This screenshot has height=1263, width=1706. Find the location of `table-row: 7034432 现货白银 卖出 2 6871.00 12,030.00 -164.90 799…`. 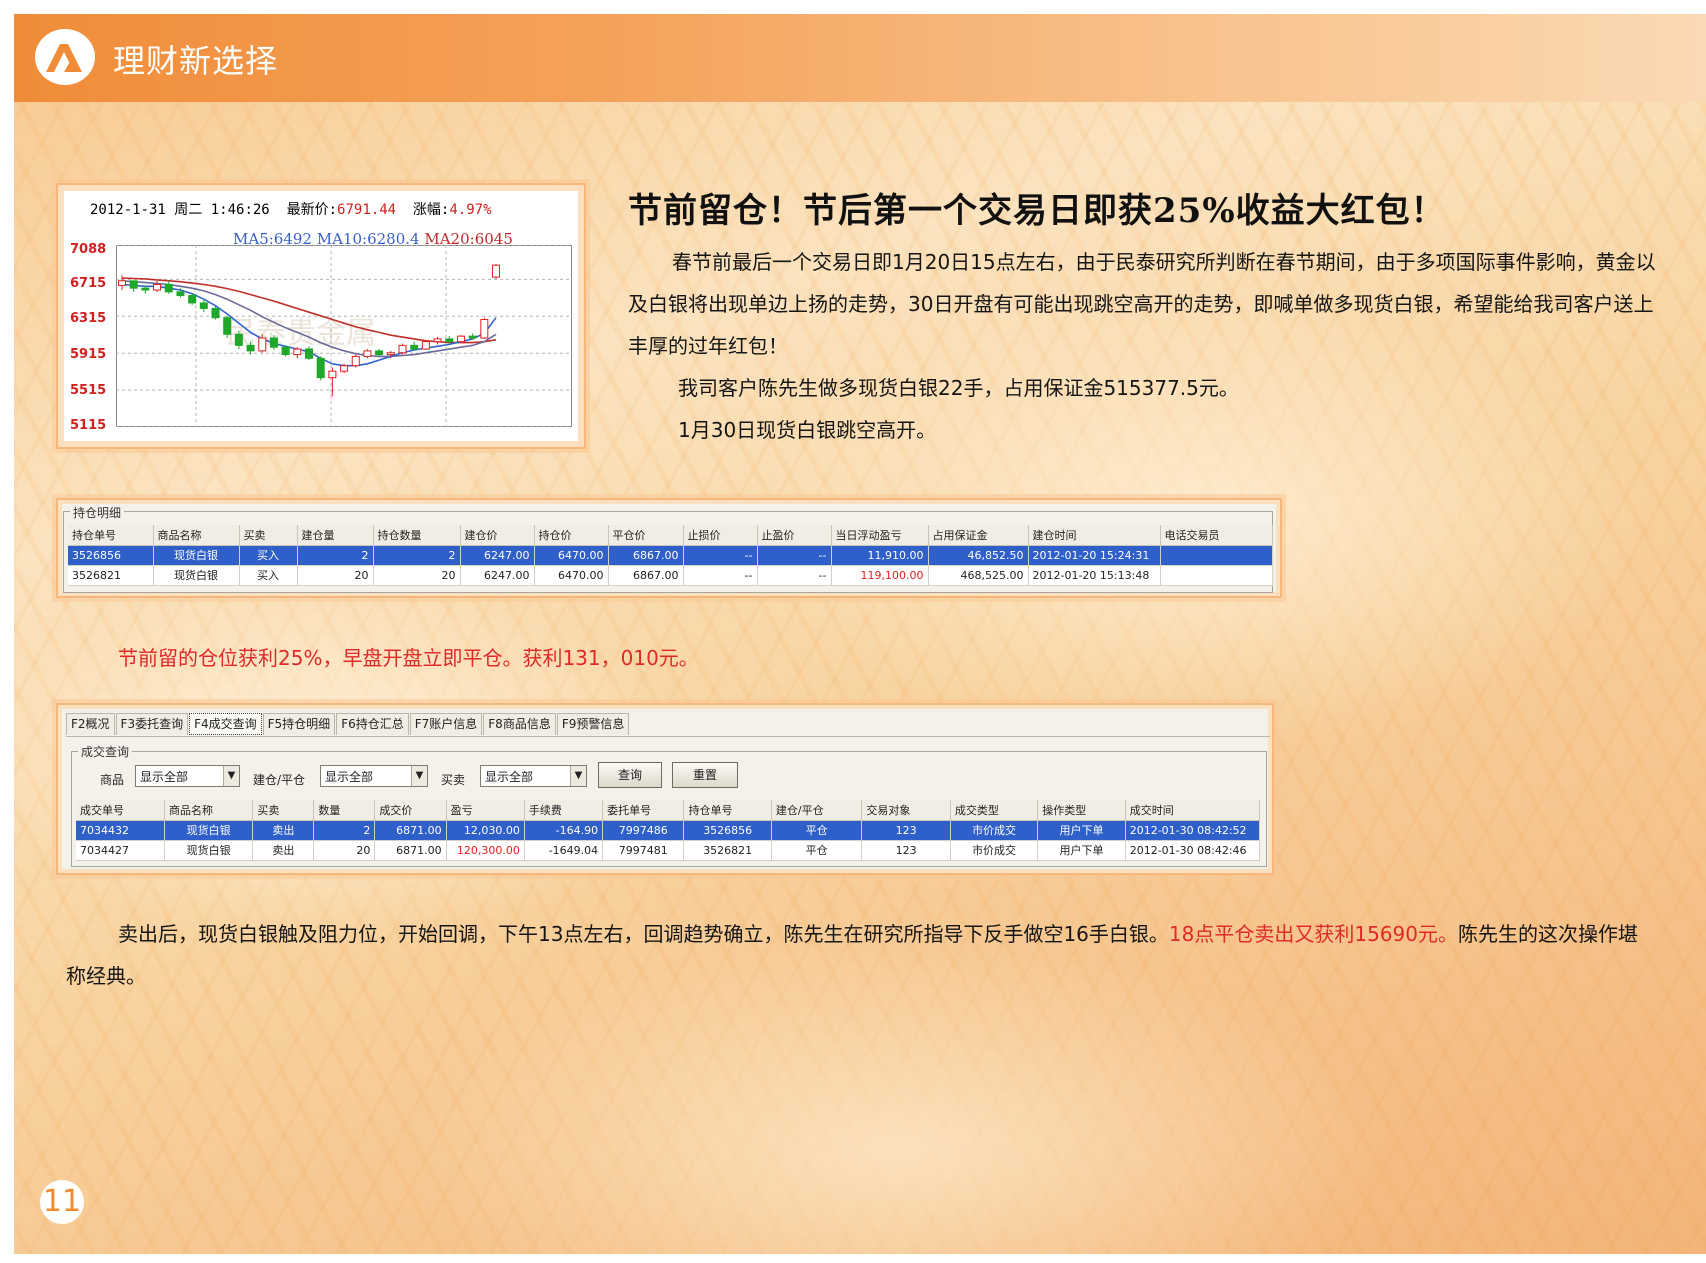

table-row: 7034432 现货白银 卖出 2 6871.00 12,030.00 -164.90 799… is located at coordinates (668, 830).